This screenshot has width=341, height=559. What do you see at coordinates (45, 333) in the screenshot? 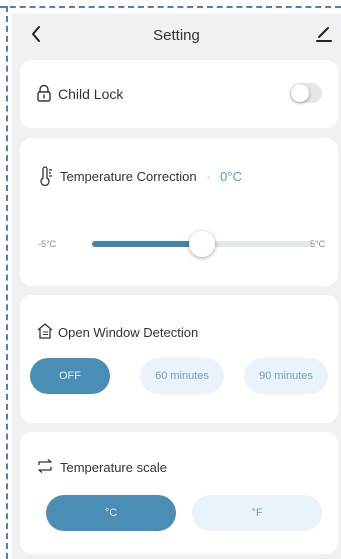
I see `window-house-icon` at bounding box center [45, 333].